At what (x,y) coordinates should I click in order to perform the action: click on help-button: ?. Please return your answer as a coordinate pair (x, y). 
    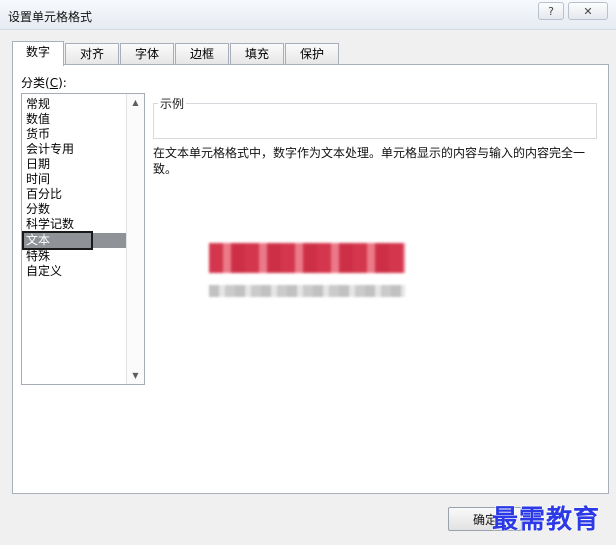
    Looking at the image, I should click on (551, 11).